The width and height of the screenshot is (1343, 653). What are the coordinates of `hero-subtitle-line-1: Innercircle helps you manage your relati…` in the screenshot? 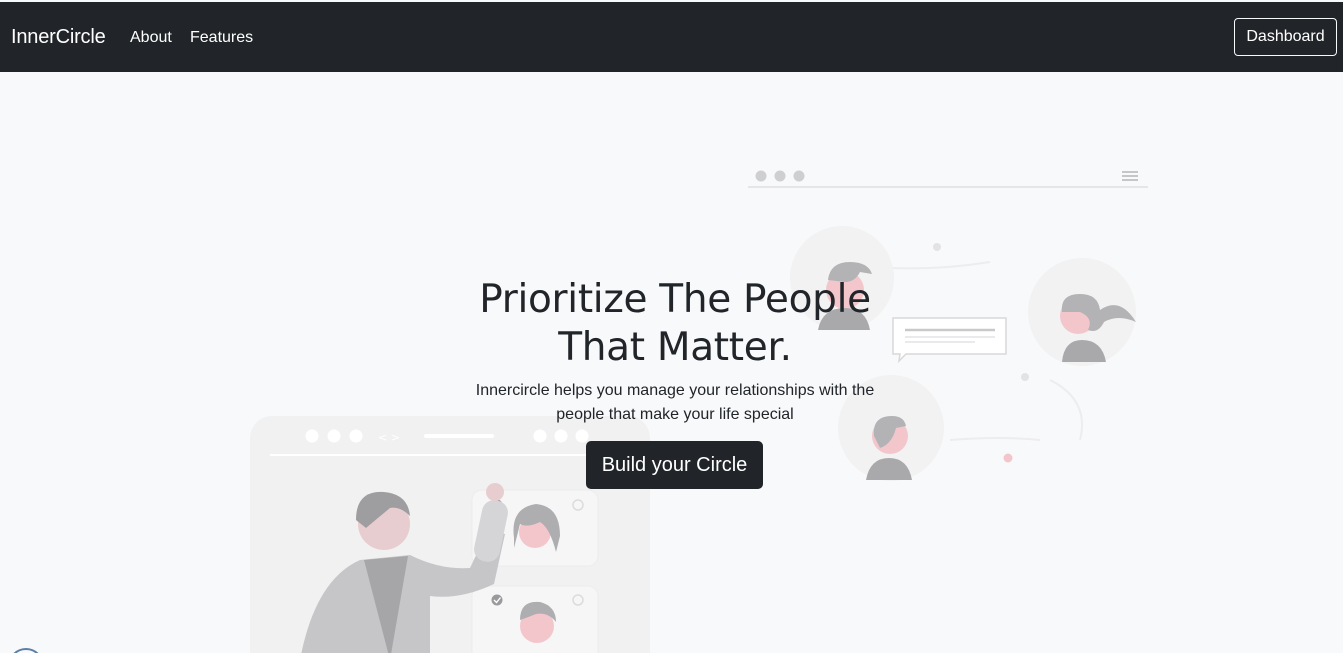 It's located at (675, 390).